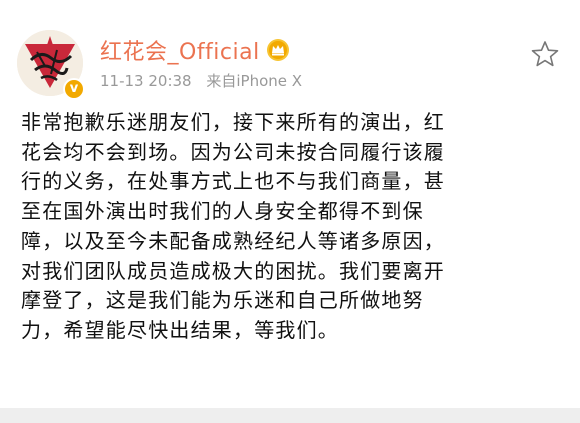  I want to click on post-time: 11-13 20:38, so click(146, 81).